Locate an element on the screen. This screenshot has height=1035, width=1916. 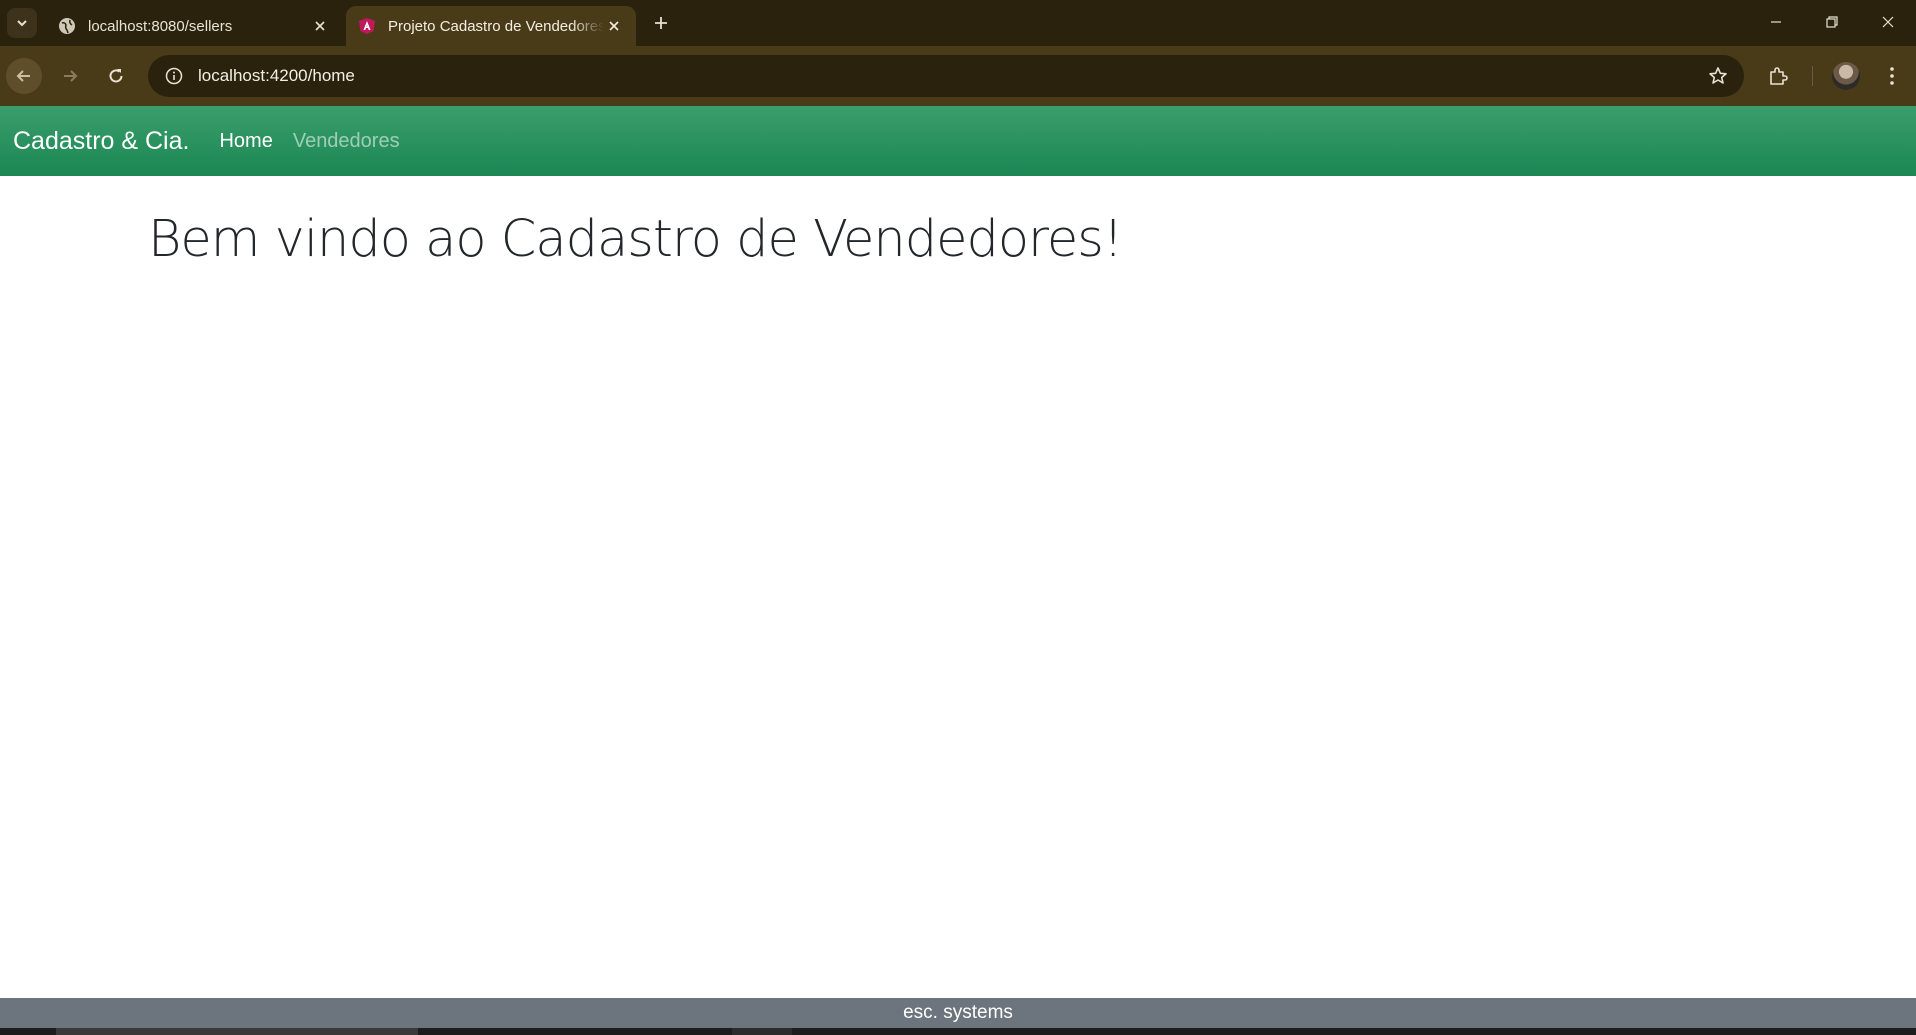
close-window-button is located at coordinates (1888, 22).